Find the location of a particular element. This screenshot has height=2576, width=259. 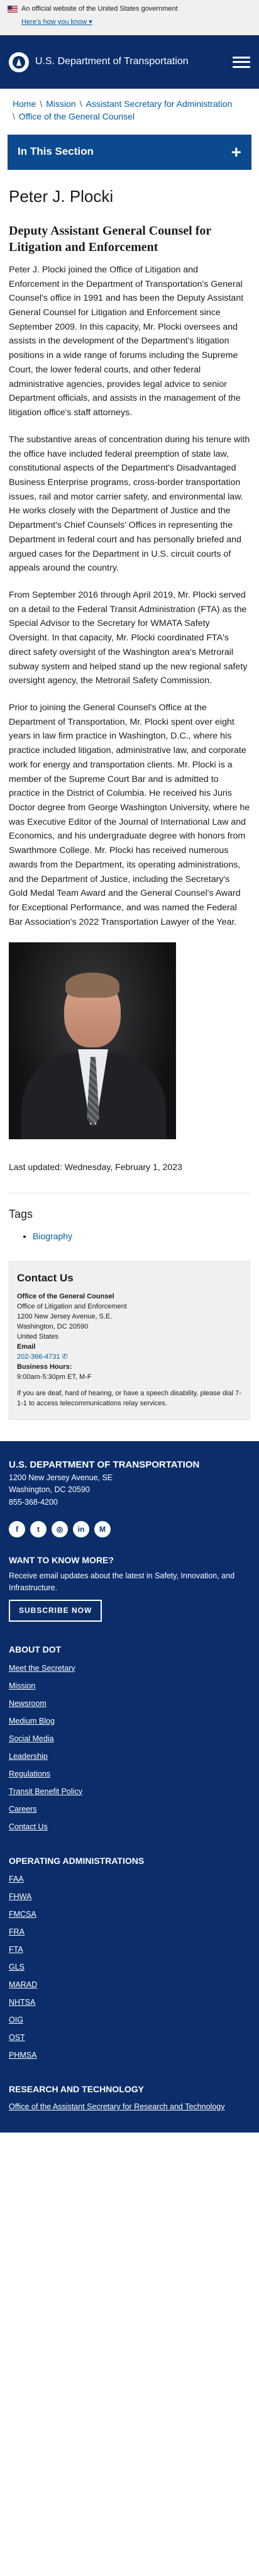

facebook-icon: f is located at coordinates (17, 1529).